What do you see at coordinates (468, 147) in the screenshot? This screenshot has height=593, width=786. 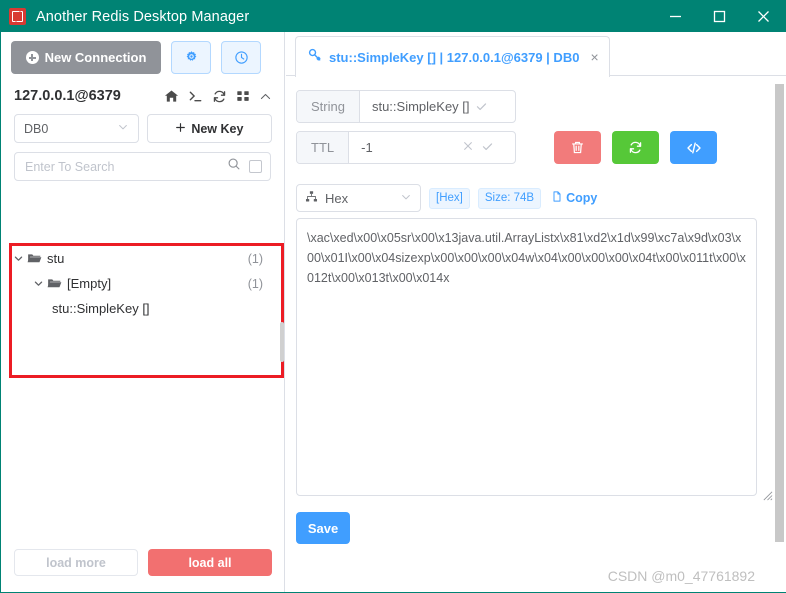 I see `ttl-clear-icon` at bounding box center [468, 147].